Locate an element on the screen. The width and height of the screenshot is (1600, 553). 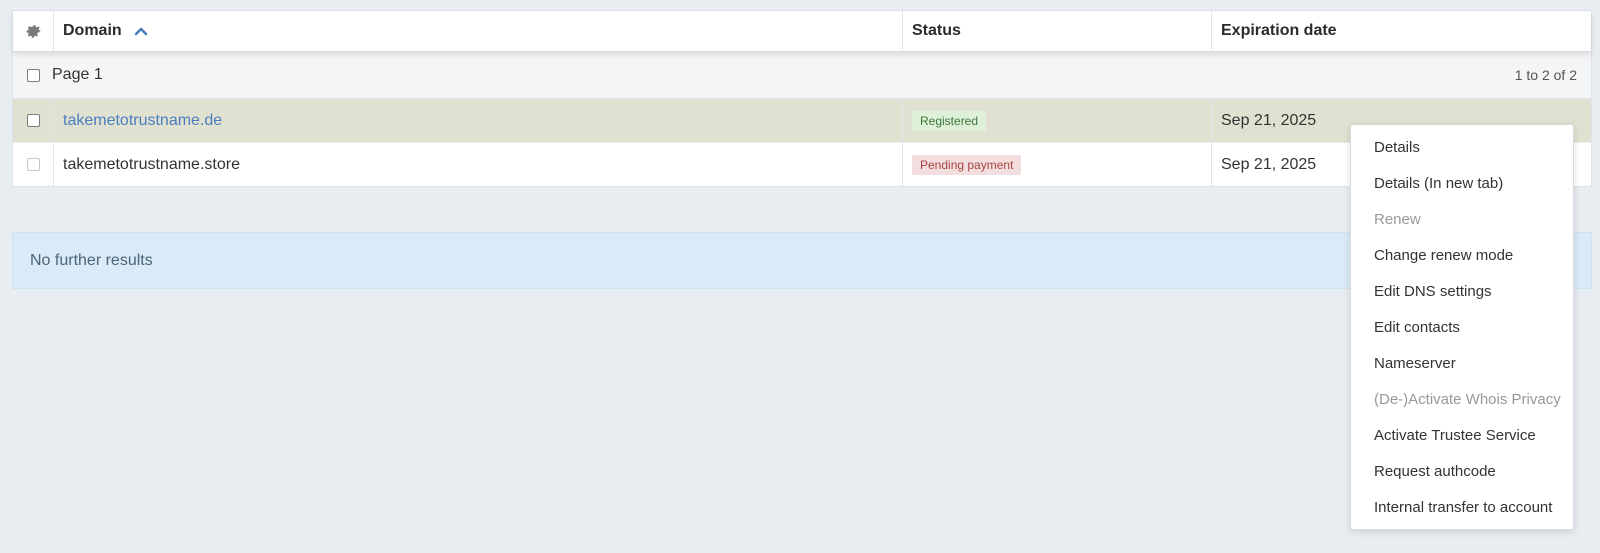
menu-item-trustee-service: Activate Trustee Service is located at coordinates (1462, 435).